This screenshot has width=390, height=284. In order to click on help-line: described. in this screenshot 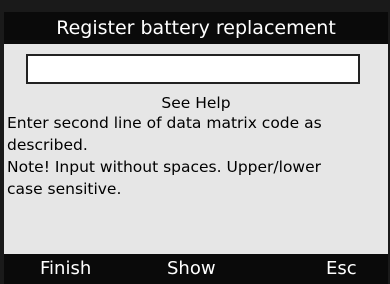, I will do `click(47, 145)`.